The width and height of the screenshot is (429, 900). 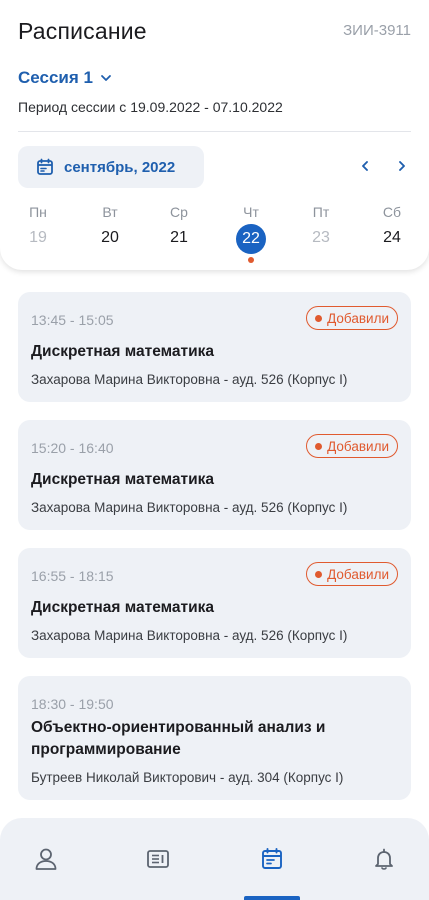 I want to click on day-number: 21, so click(x=179, y=237).